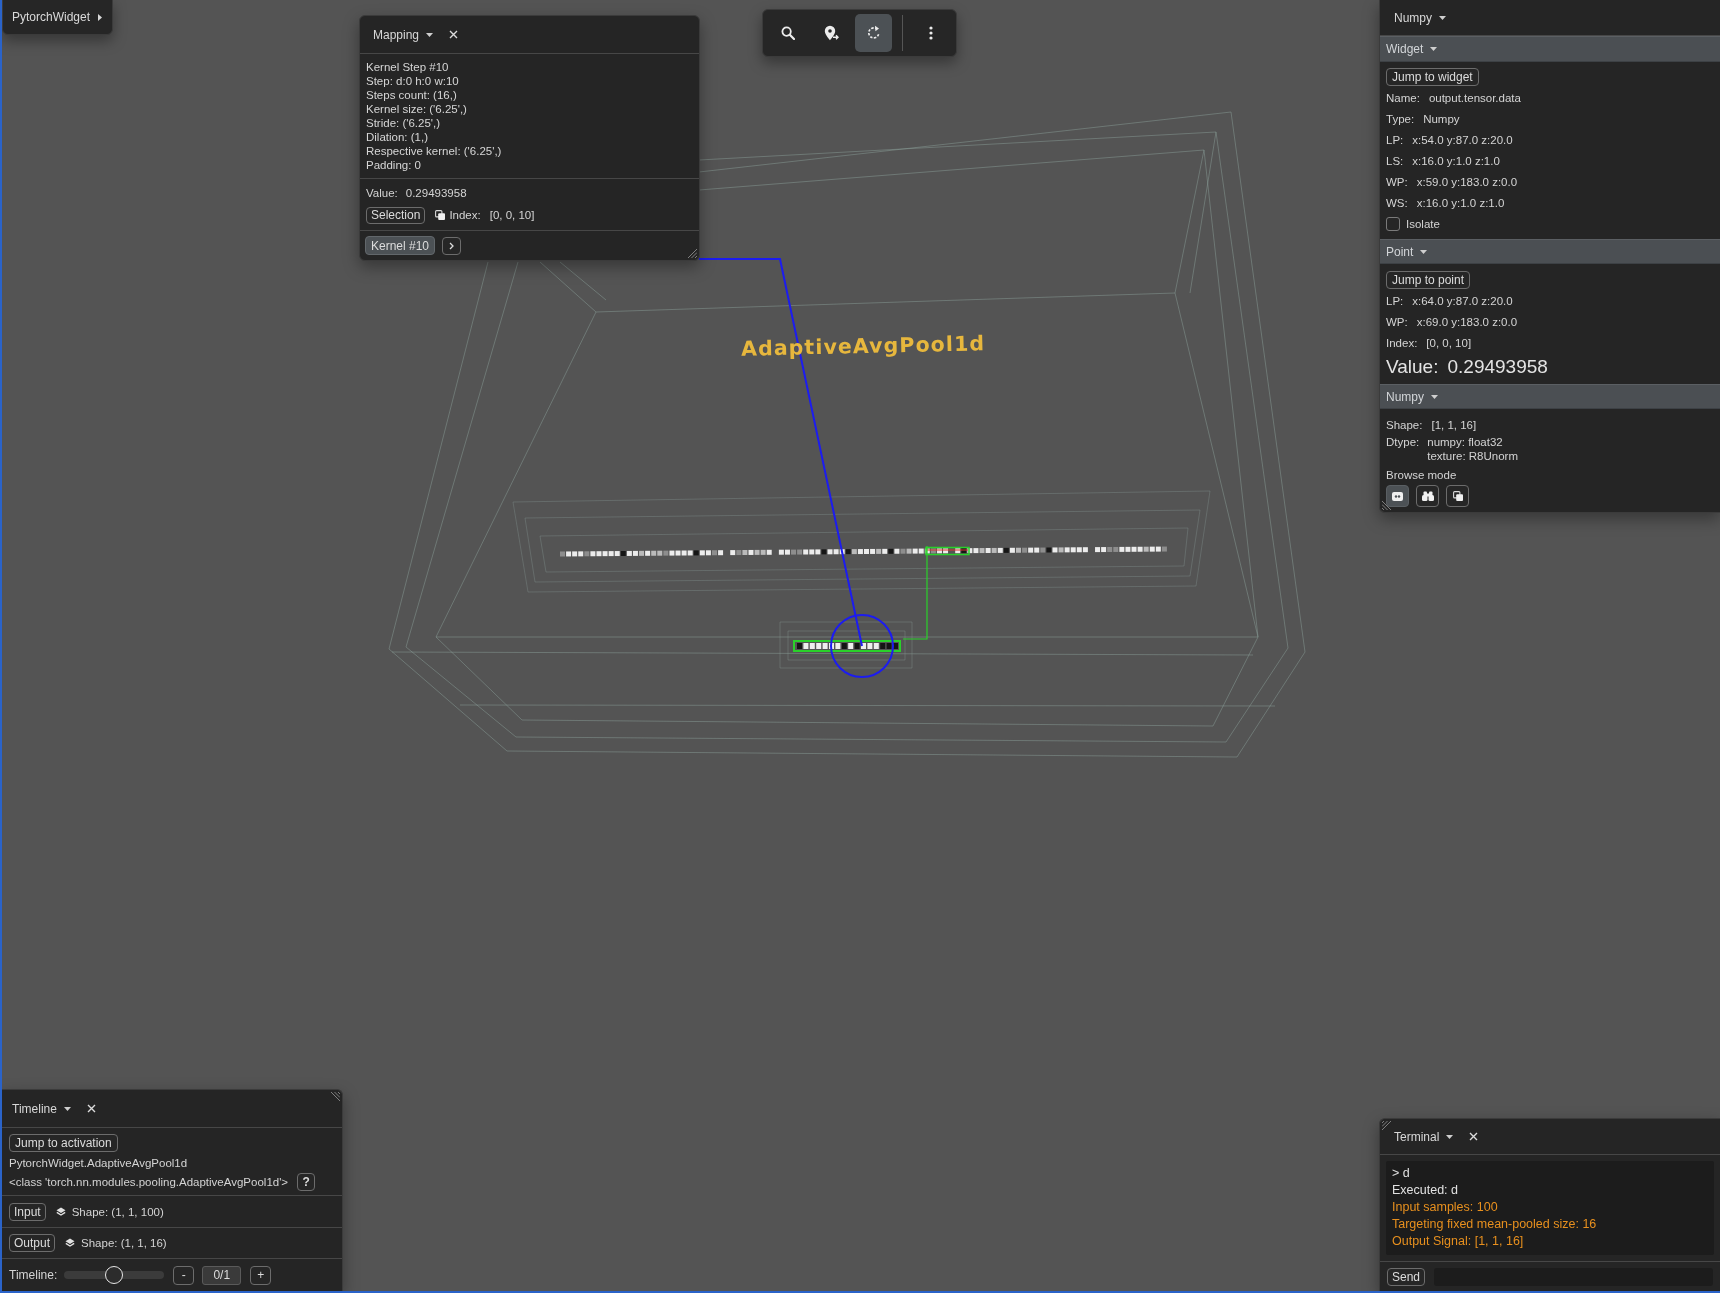 Image resolution: width=1720 pixels, height=1293 pixels. What do you see at coordinates (1405, 396) in the screenshot?
I see `section-title: Numpy` at bounding box center [1405, 396].